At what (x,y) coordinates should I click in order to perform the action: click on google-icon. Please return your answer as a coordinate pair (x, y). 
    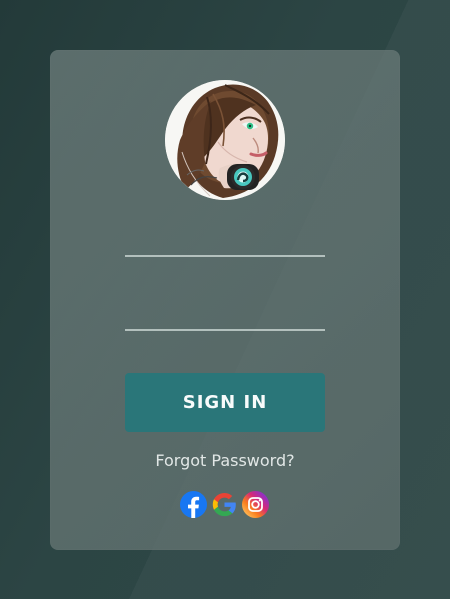
    Looking at the image, I should click on (224, 504).